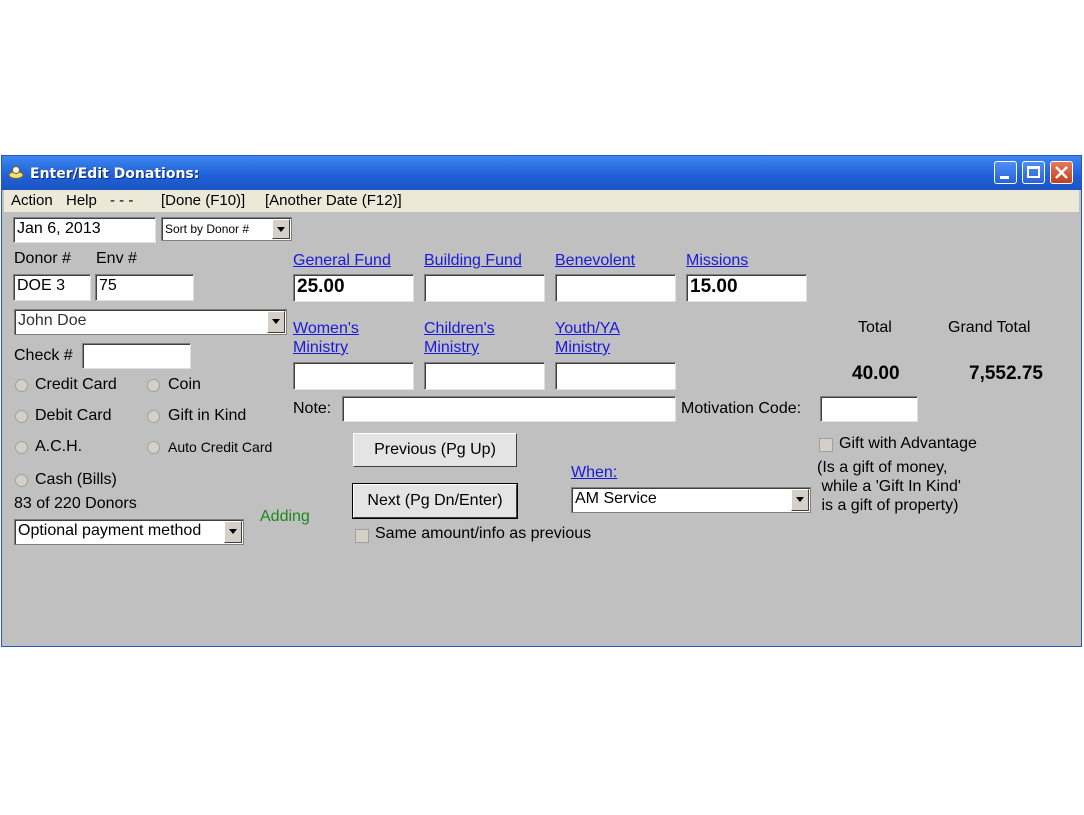  I want to click on fund-benevolent-link: Benevolent, so click(595, 260).